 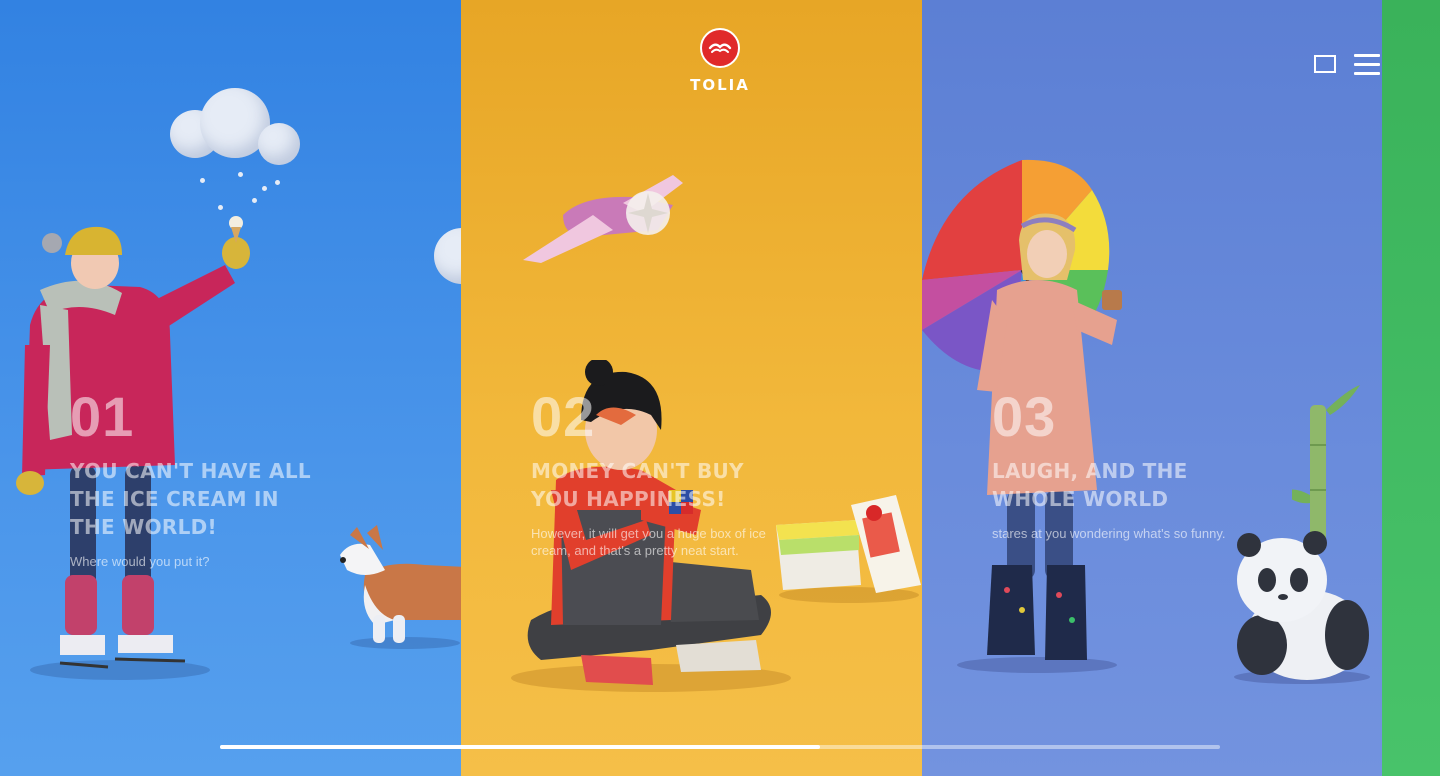 What do you see at coordinates (1109, 533) in the screenshot?
I see `slide-description: stares at you wondering what's so funny.` at bounding box center [1109, 533].